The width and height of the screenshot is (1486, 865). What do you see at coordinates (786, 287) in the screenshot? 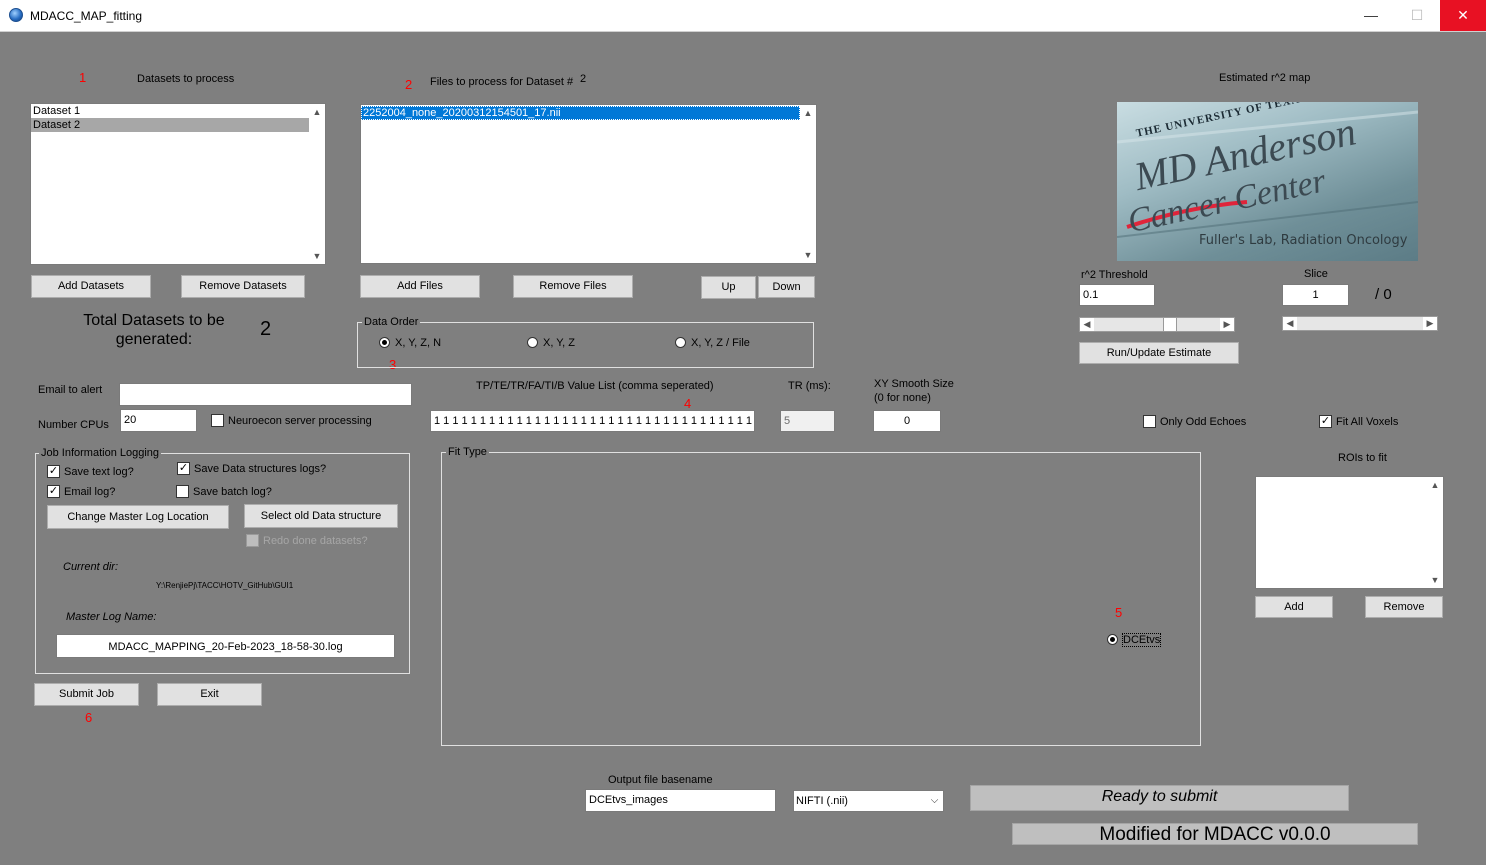
I see `down-button: Down` at bounding box center [786, 287].